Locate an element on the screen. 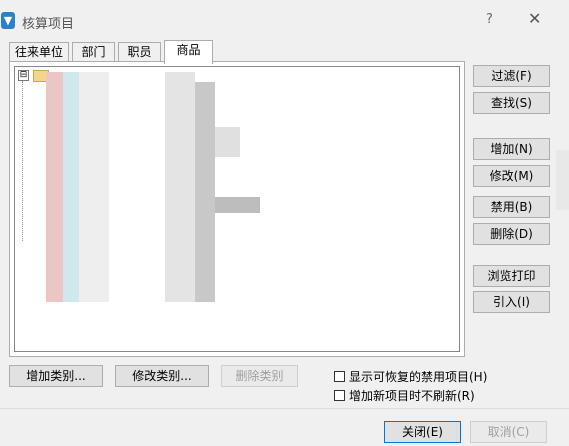 The height and width of the screenshot is (446, 569). show-recoverable-checkbox is located at coordinates (339, 376).